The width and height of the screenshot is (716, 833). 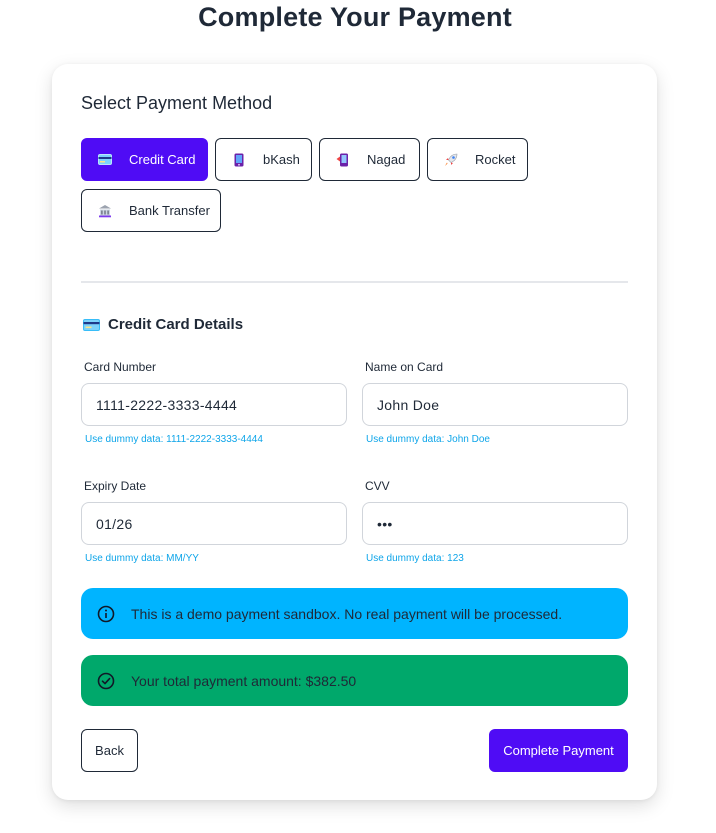 I want to click on method-bank-transfer: Bank Transfer, so click(x=151, y=210).